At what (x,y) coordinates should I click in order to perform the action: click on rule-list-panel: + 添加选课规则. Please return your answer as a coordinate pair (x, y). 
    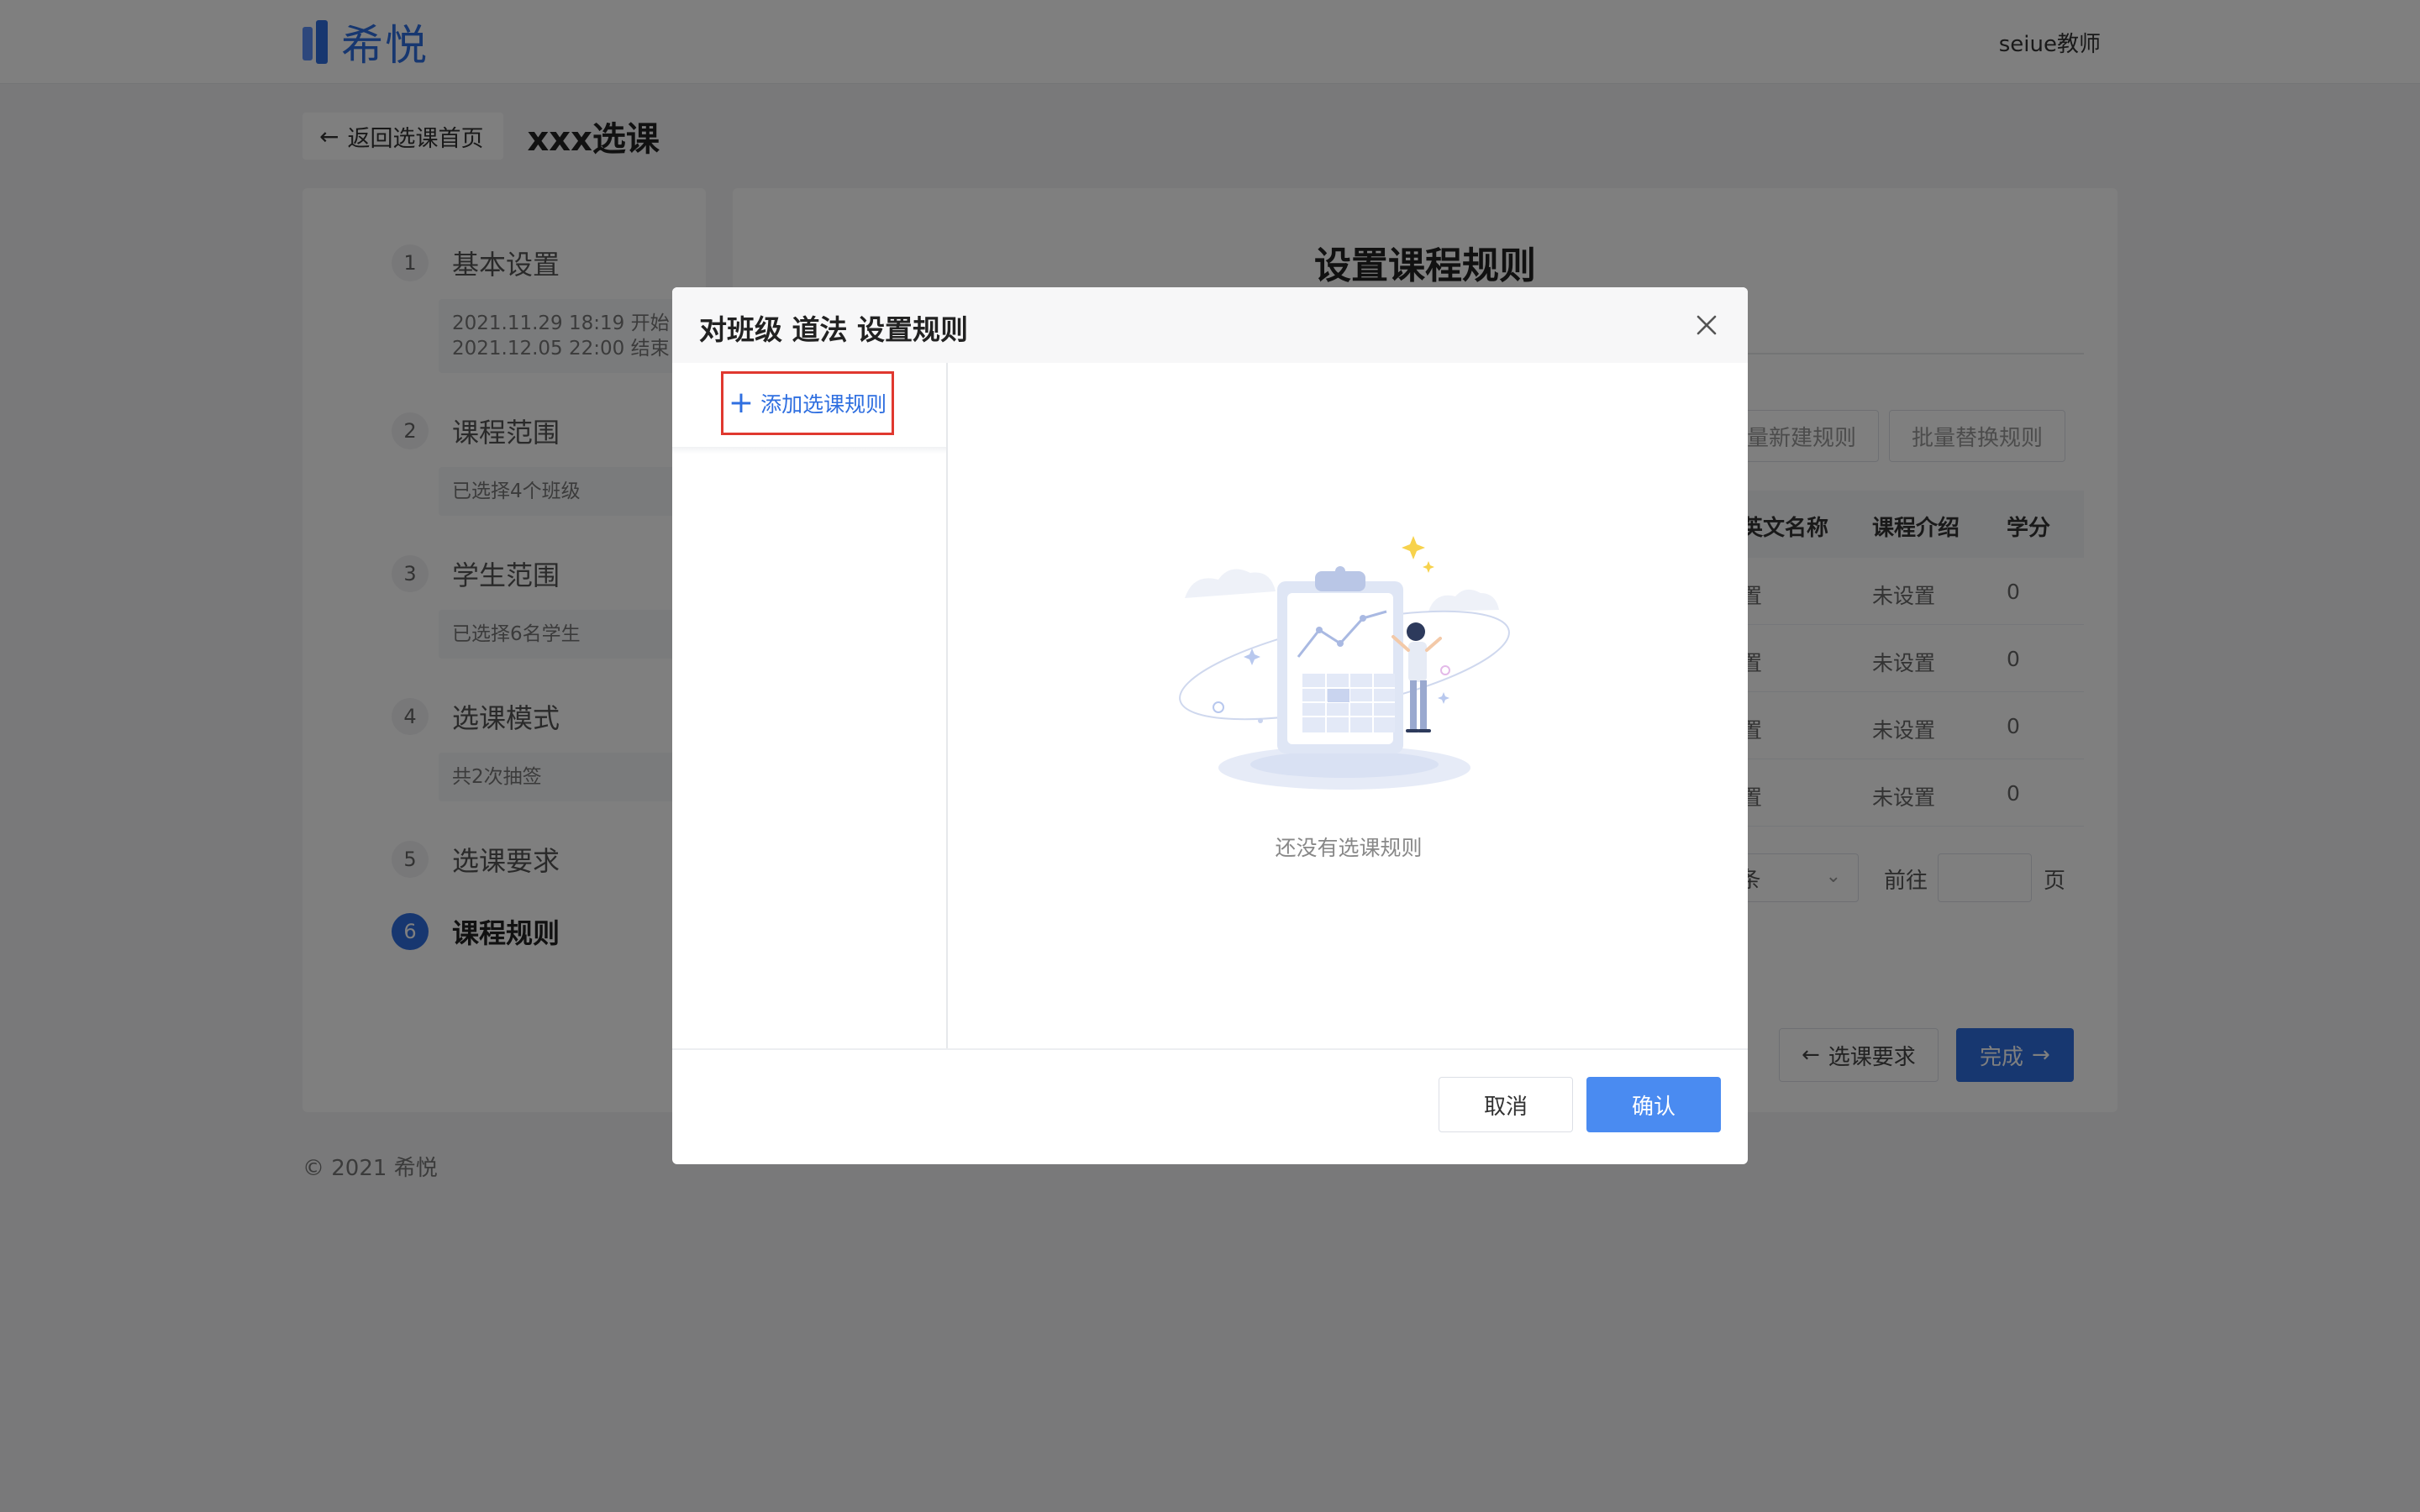
    Looking at the image, I should click on (810, 705).